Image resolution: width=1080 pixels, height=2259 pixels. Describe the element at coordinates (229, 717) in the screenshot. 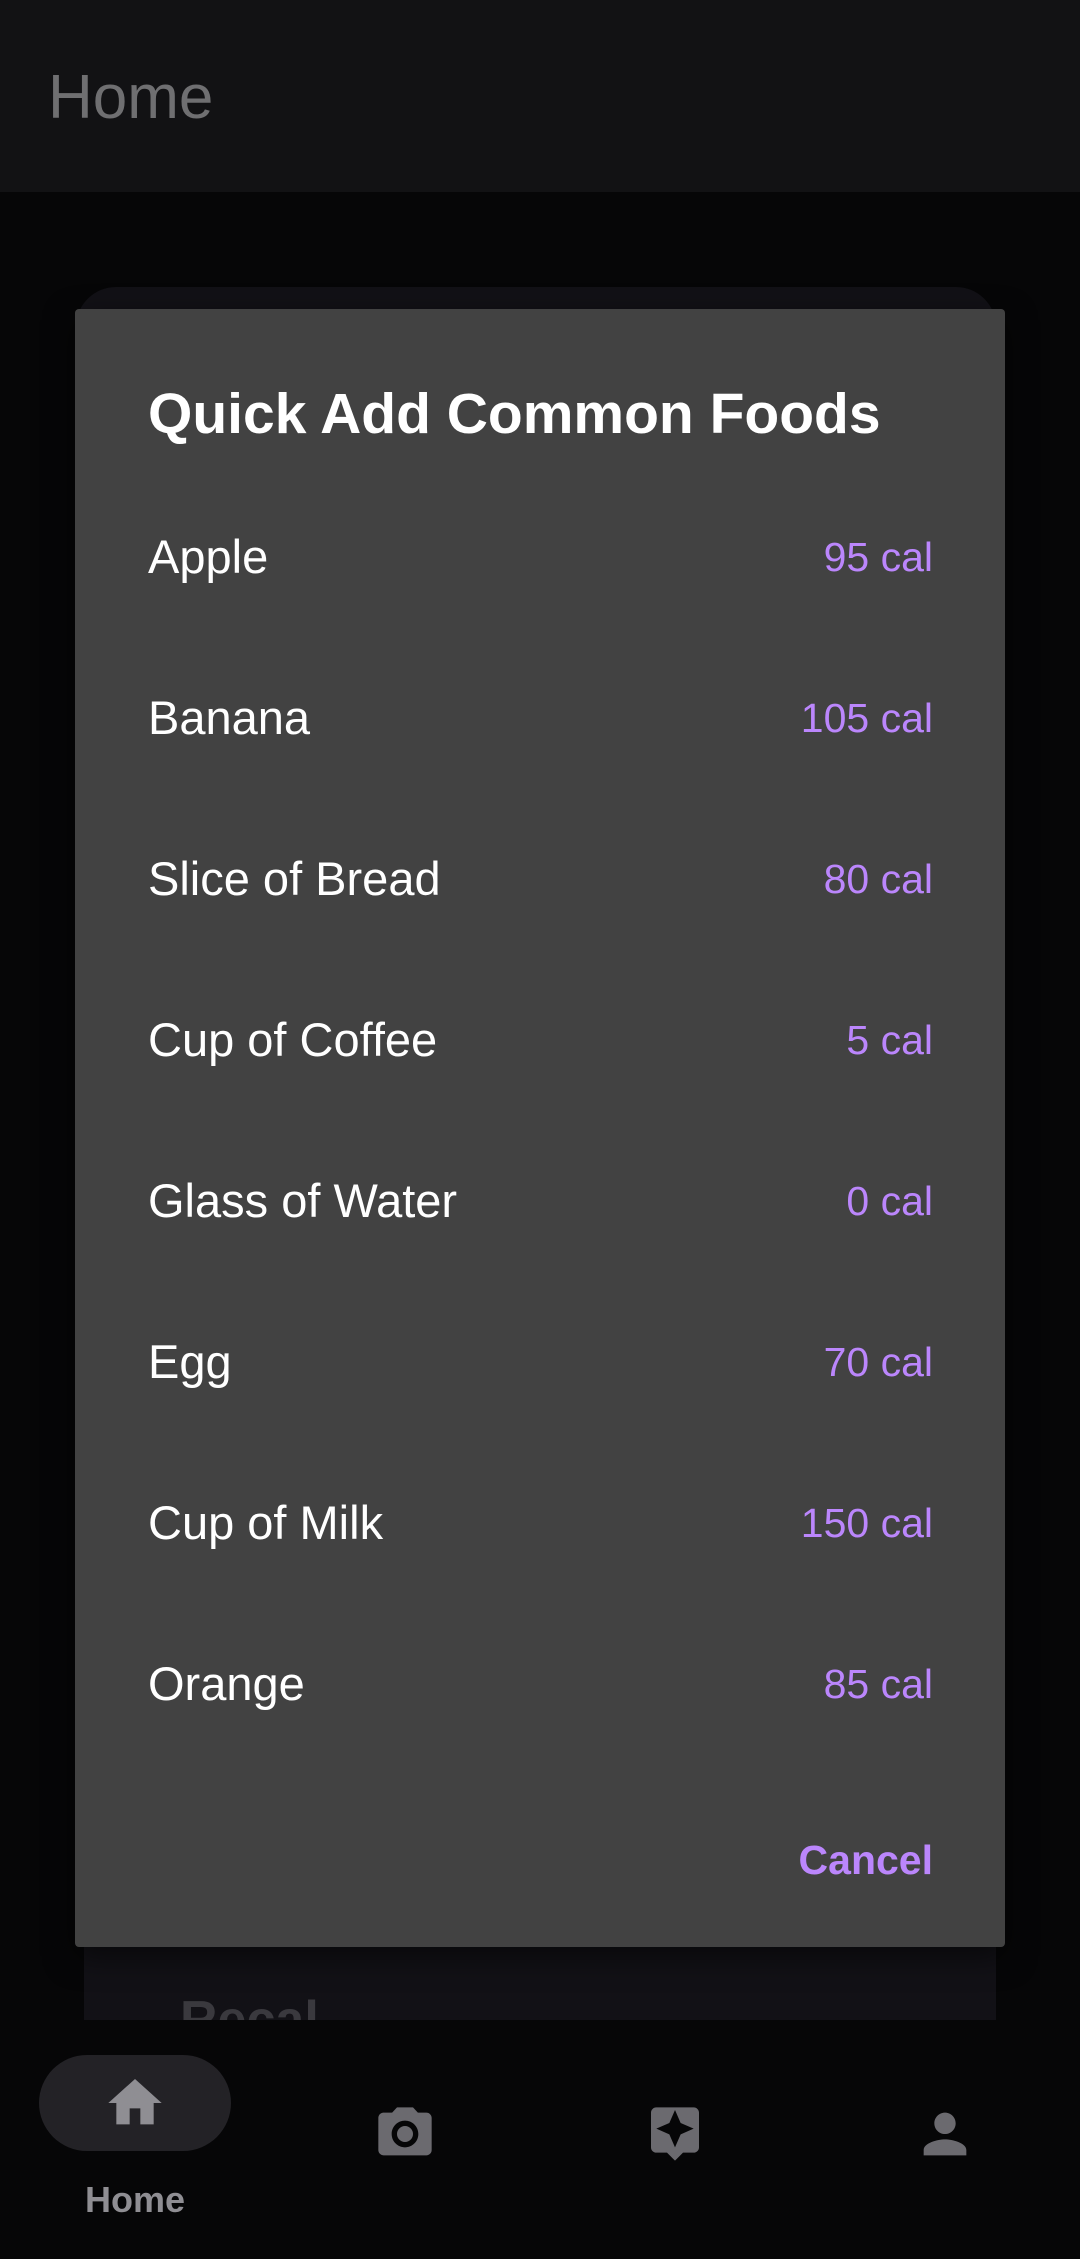

I see `food-name: Banana` at that location.